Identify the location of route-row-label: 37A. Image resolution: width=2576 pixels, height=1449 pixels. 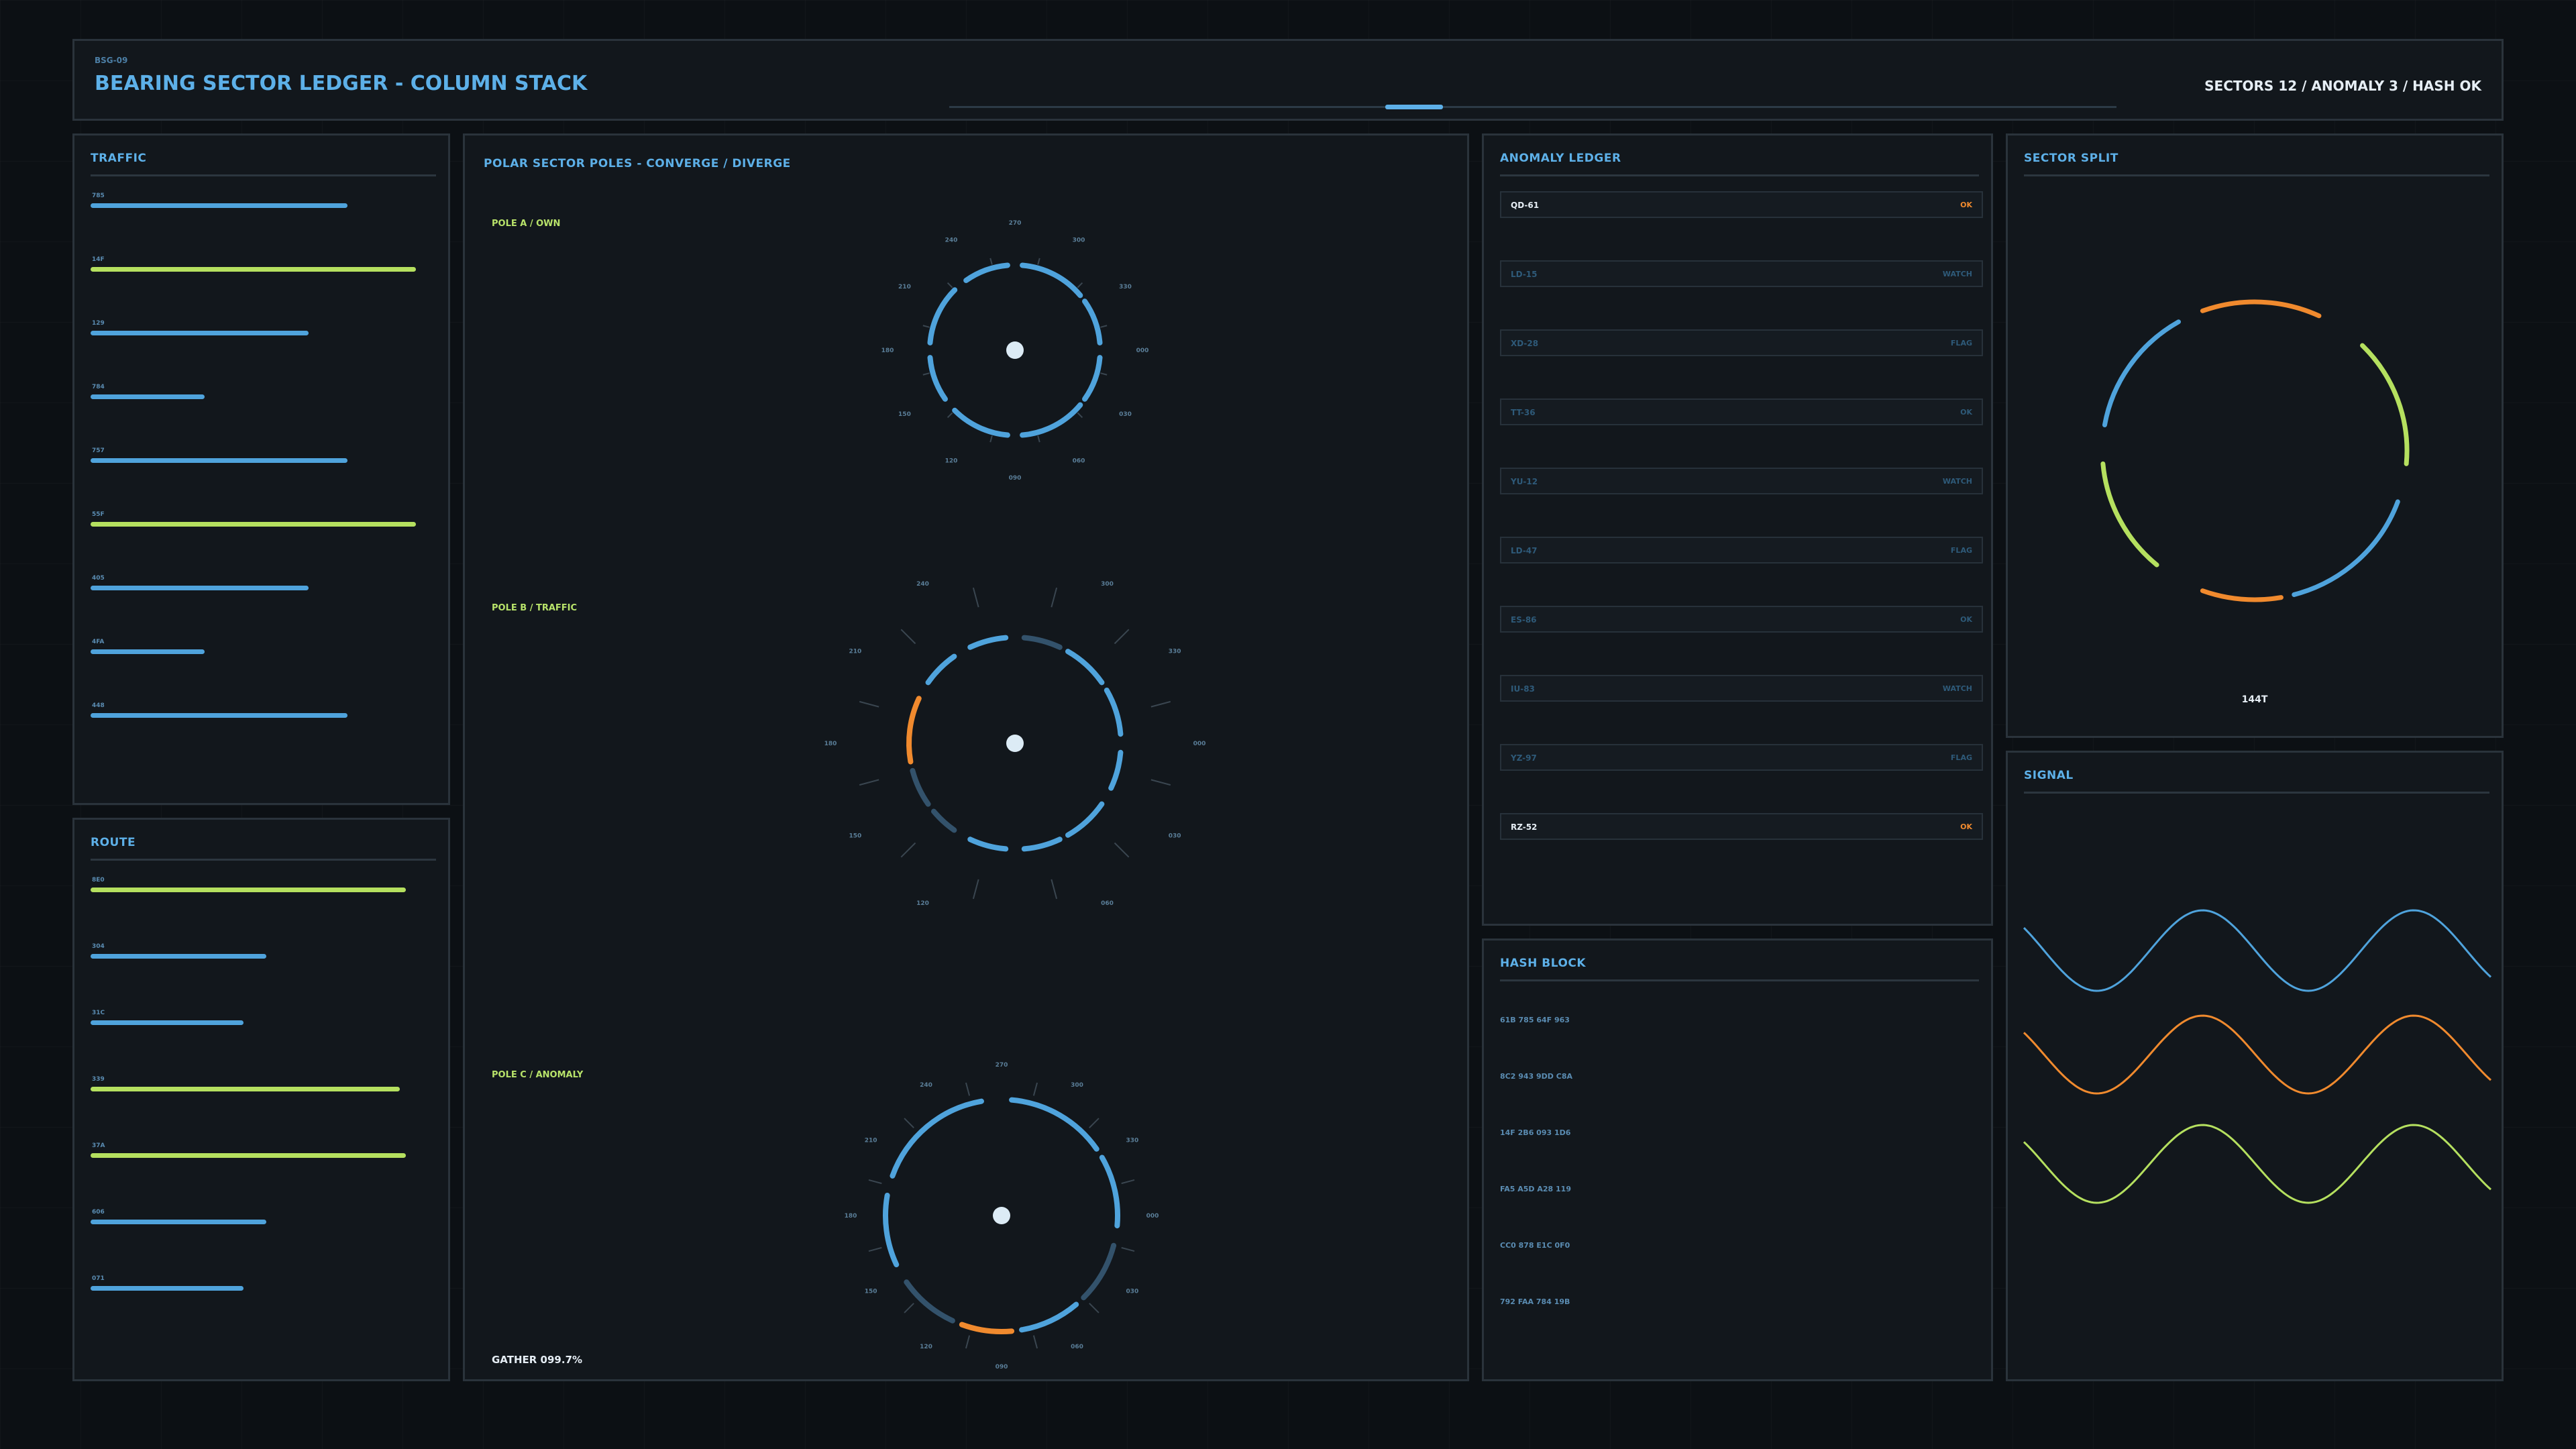
(98, 1145).